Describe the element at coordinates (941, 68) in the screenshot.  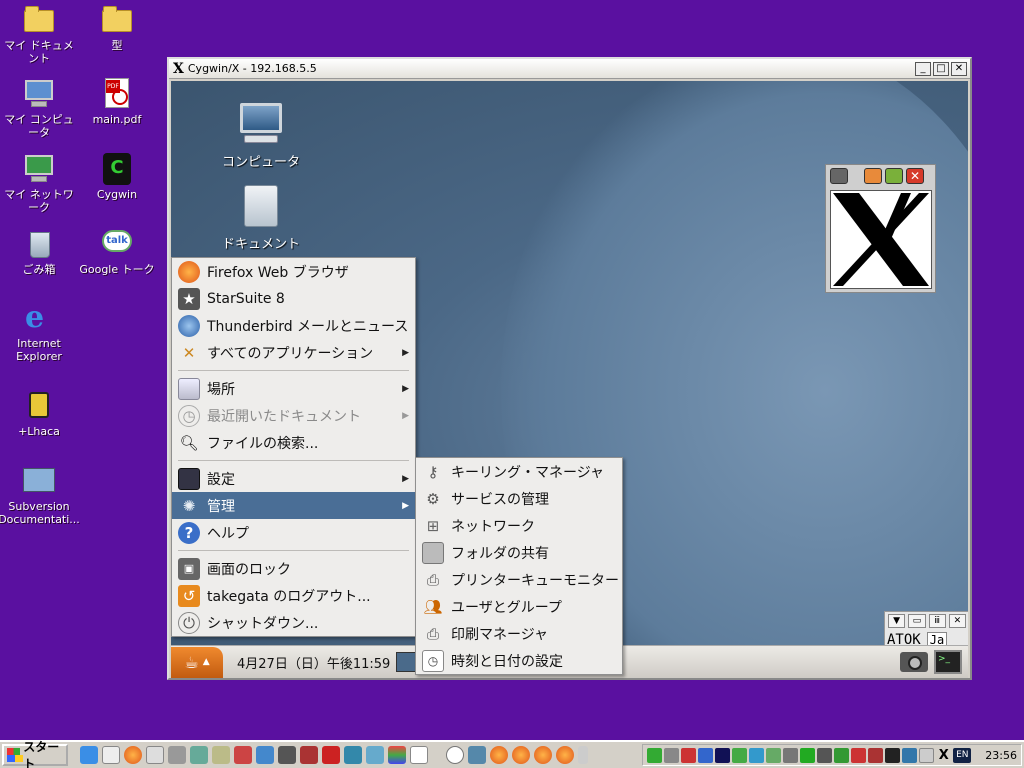
I see `maximize-button: □` at that location.